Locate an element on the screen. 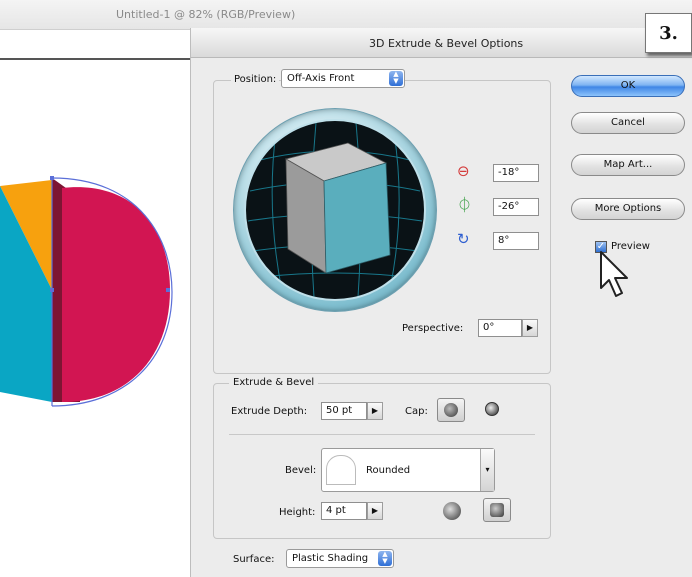 Image resolution: width=692 pixels, height=577 pixels. surface-select-value: Plastic Shading is located at coordinates (330, 558).